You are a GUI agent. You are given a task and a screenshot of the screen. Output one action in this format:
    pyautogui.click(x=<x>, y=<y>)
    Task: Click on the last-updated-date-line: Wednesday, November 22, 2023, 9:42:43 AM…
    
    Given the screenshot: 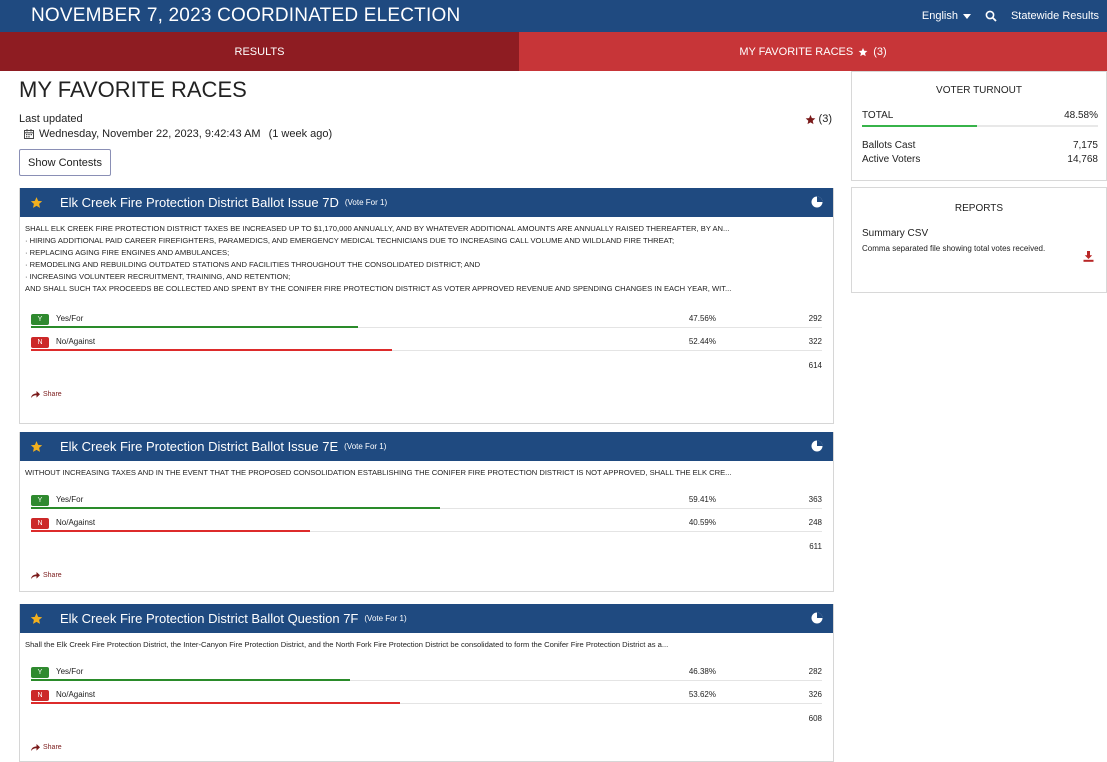 What is the action you would take?
    pyautogui.click(x=426, y=134)
    